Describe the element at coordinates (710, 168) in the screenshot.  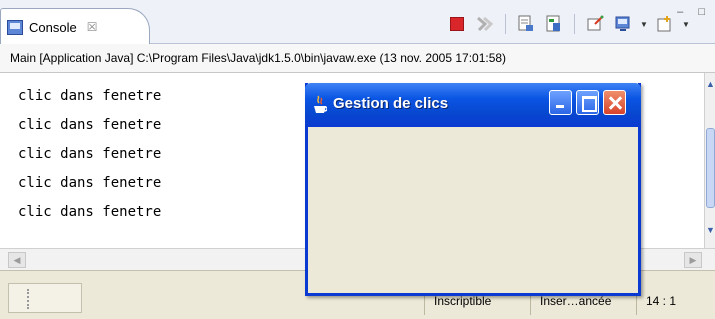
I see `vertical-scroll-thumb` at that location.